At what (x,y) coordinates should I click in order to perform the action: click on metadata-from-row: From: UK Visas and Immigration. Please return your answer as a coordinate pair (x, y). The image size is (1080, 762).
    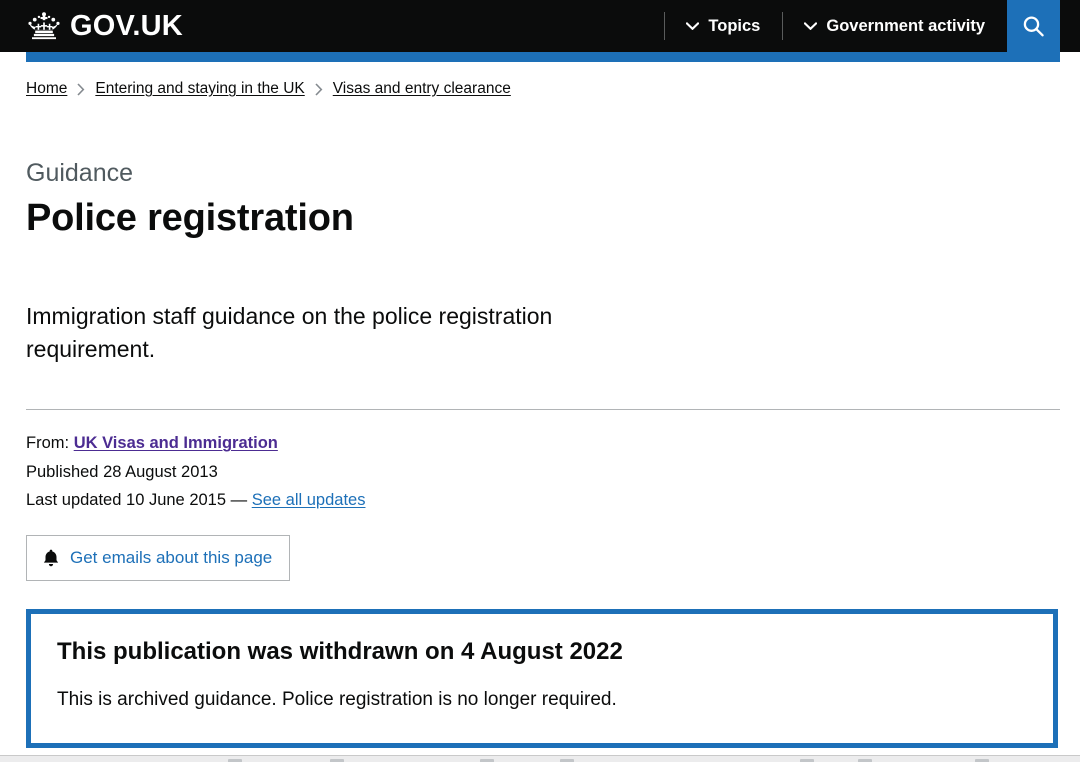
    Looking at the image, I should click on (543, 443).